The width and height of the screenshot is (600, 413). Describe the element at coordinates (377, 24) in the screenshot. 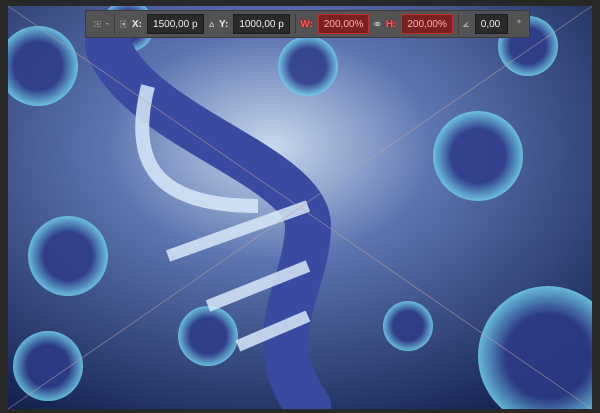

I see `link-icon` at that location.